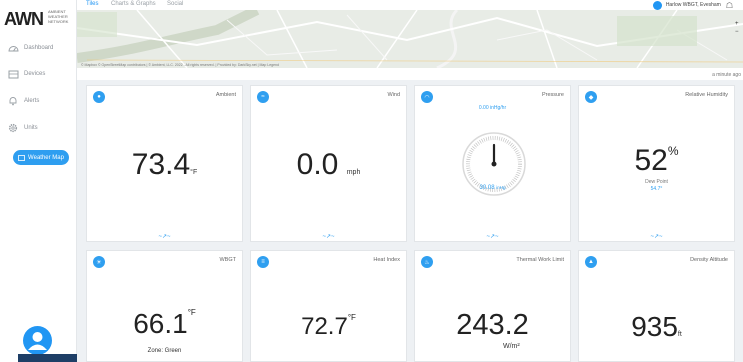 This screenshot has height=362, width=743. What do you see at coordinates (552, 95) in the screenshot?
I see `tile-title: Pressure` at bounding box center [552, 95].